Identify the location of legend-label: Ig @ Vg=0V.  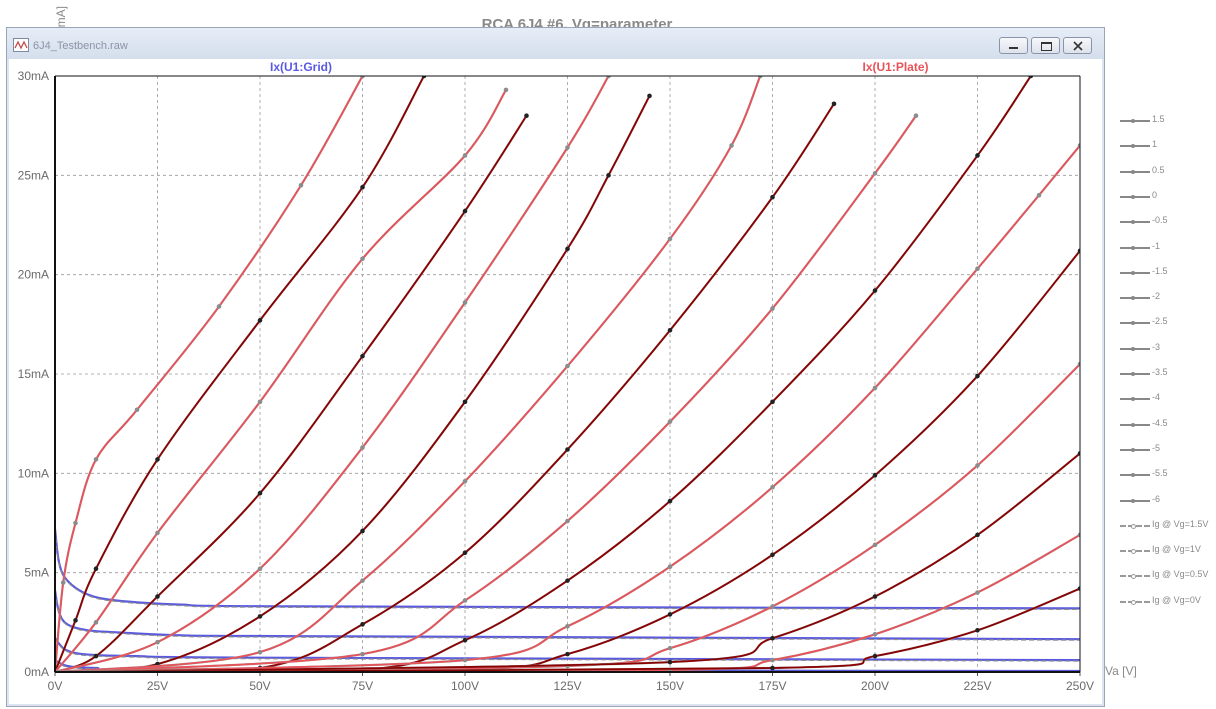
(1176, 599).